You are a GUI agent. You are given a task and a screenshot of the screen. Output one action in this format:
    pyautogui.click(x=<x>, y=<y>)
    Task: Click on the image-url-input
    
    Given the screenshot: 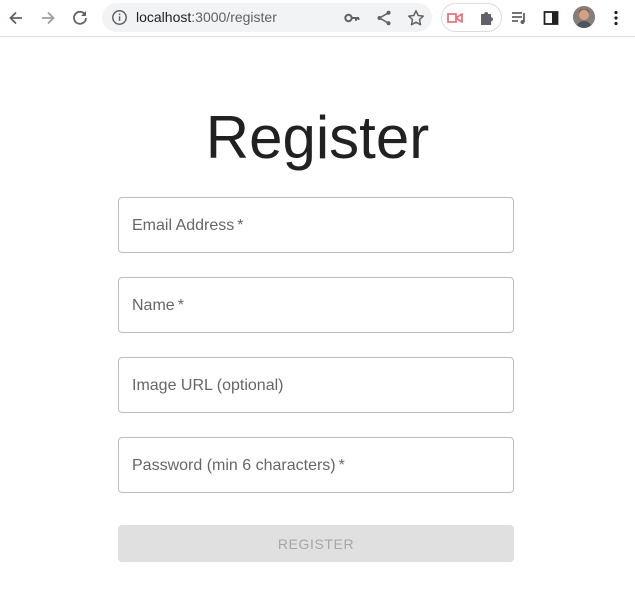 What is the action you would take?
    pyautogui.click(x=316, y=385)
    